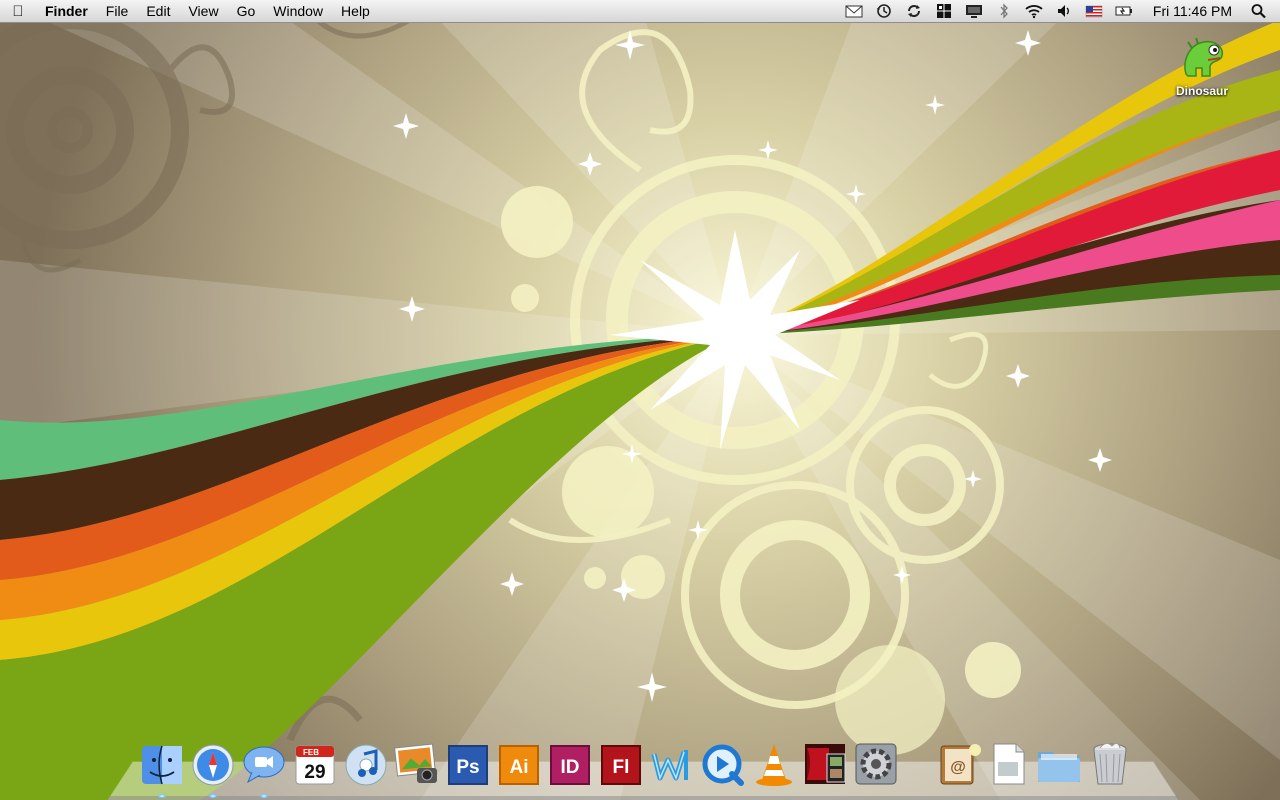 The height and width of the screenshot is (800, 1280). I want to click on menu-go: Go, so click(246, 11).